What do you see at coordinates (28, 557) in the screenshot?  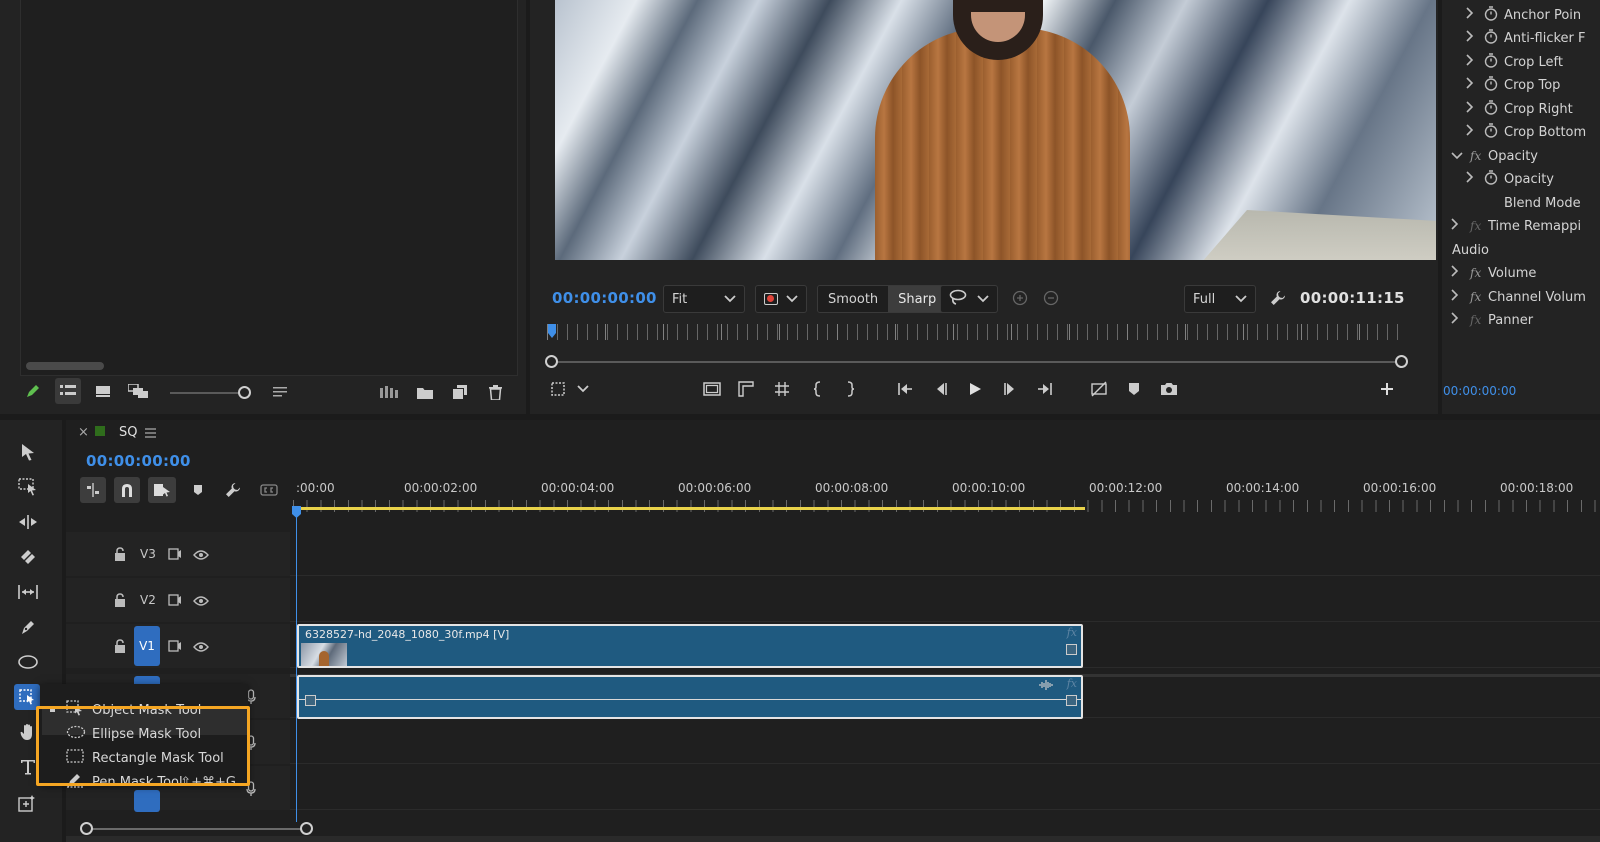 I see `razor-tool-icon` at bounding box center [28, 557].